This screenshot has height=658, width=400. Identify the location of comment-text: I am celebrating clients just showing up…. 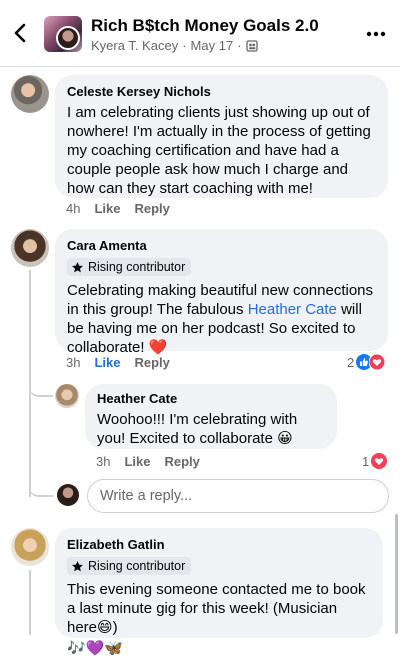
(219, 150).